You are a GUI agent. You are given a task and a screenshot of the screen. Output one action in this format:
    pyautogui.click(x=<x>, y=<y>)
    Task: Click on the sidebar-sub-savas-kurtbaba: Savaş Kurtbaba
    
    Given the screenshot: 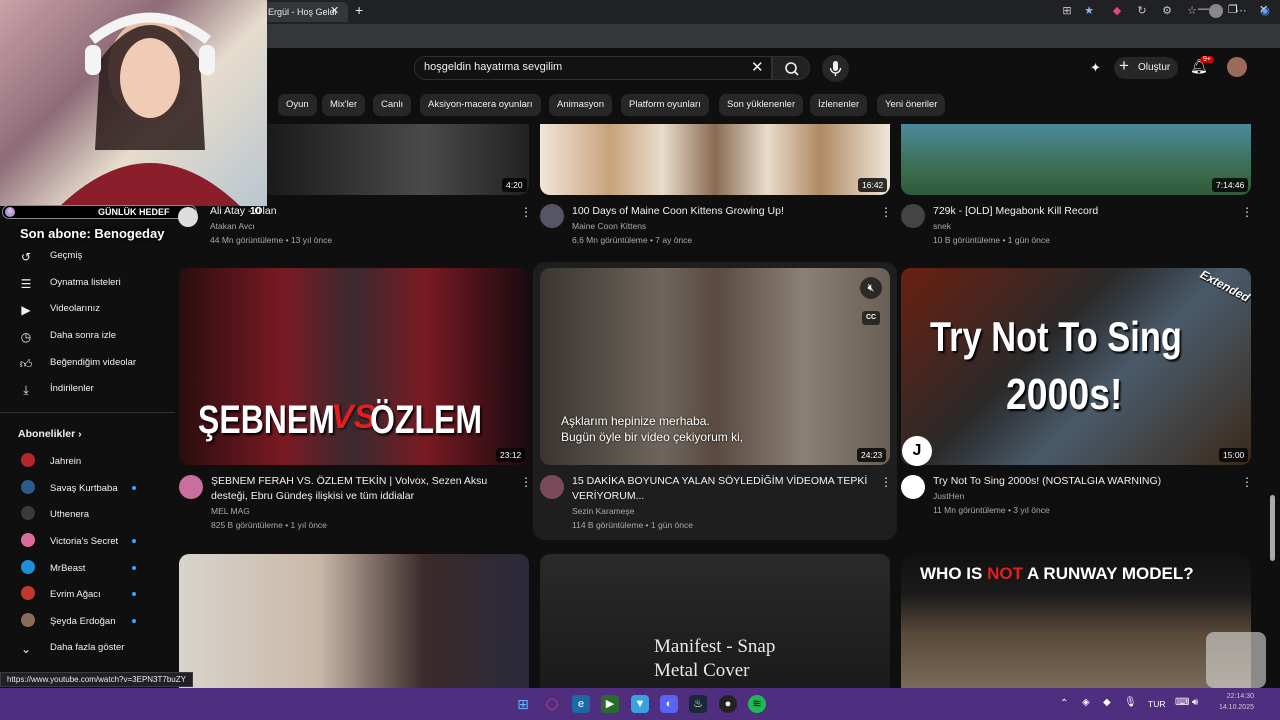 What is the action you would take?
    pyautogui.click(x=93, y=491)
    